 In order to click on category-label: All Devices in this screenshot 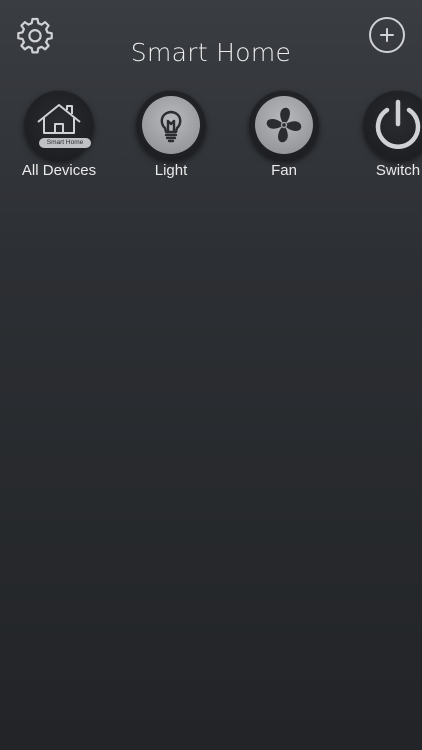, I will do `click(59, 170)`.